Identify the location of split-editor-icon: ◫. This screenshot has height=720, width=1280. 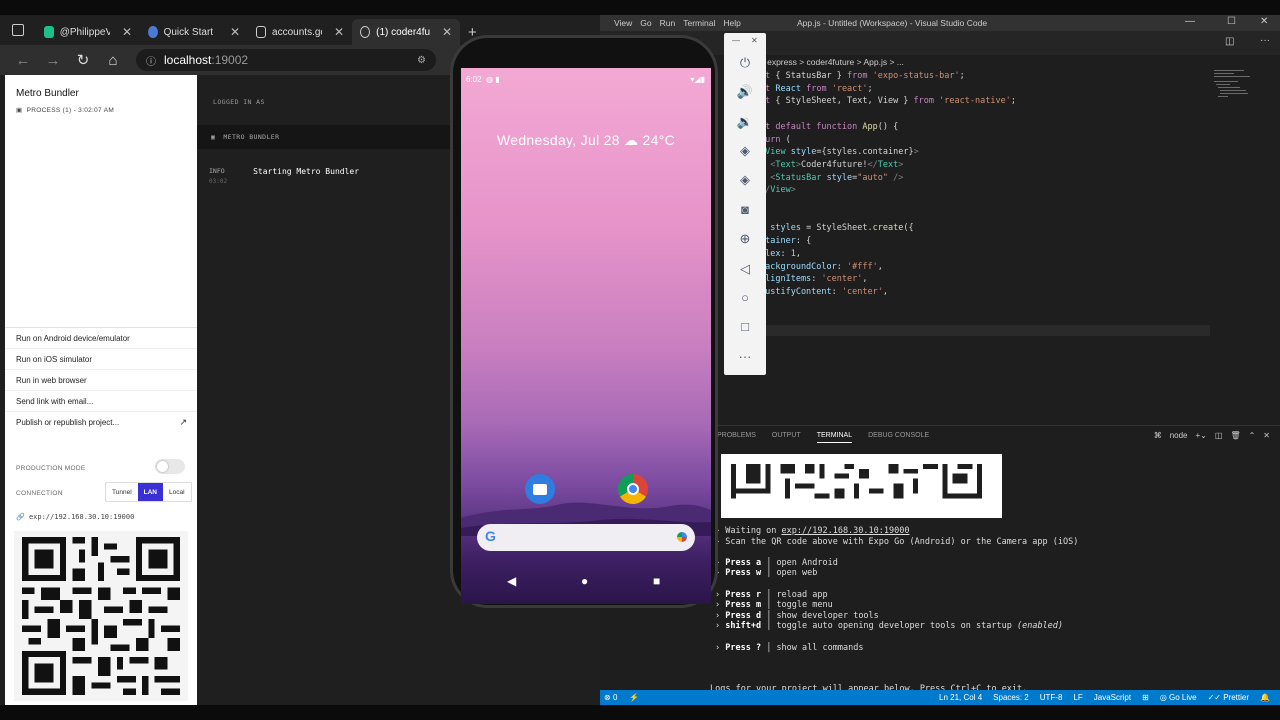
(1229, 41).